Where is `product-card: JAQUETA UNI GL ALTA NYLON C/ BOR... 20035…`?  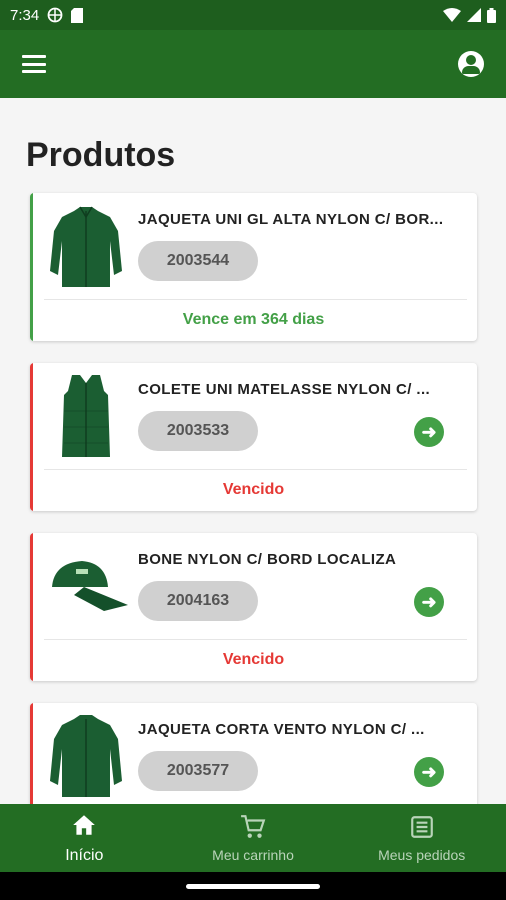
product-card: JAQUETA UNI GL ALTA NYLON C/ BOR... 20035… is located at coordinates (253, 267).